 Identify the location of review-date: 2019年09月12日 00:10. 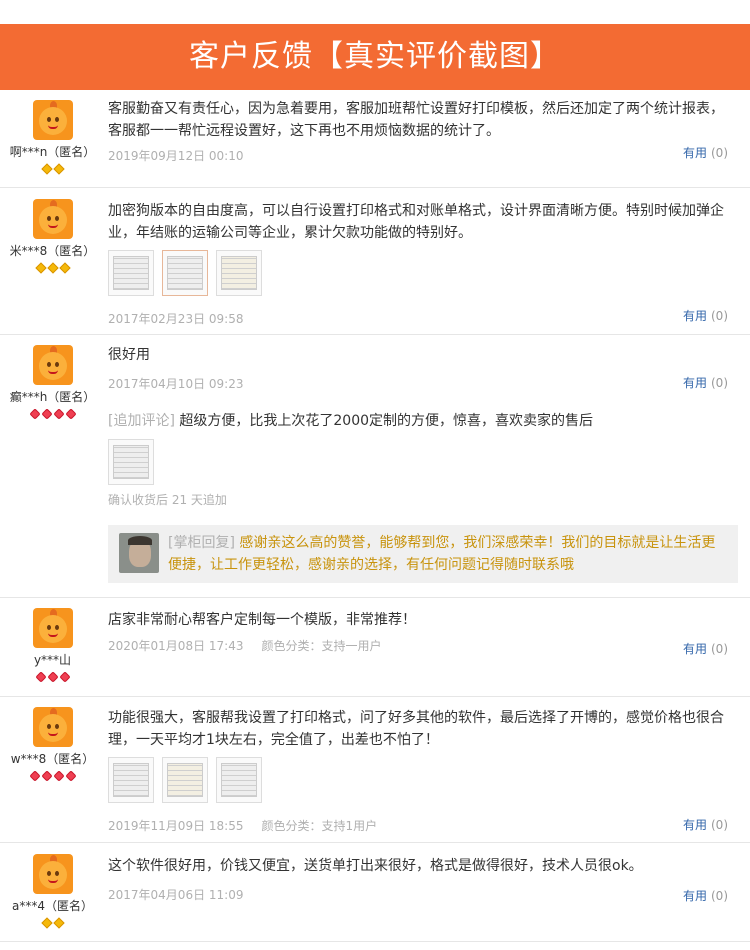
(176, 156).